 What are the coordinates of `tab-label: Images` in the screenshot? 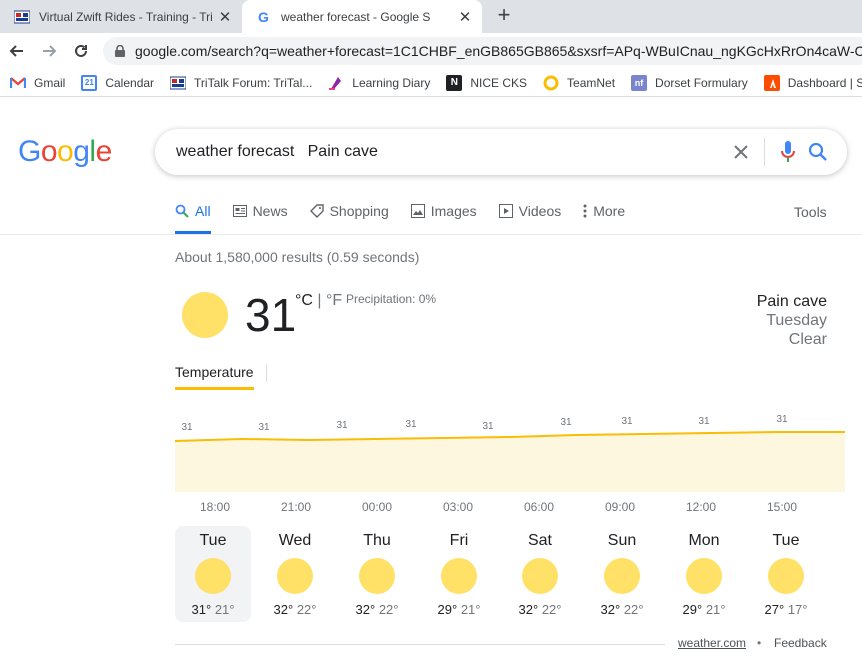 It's located at (453, 211).